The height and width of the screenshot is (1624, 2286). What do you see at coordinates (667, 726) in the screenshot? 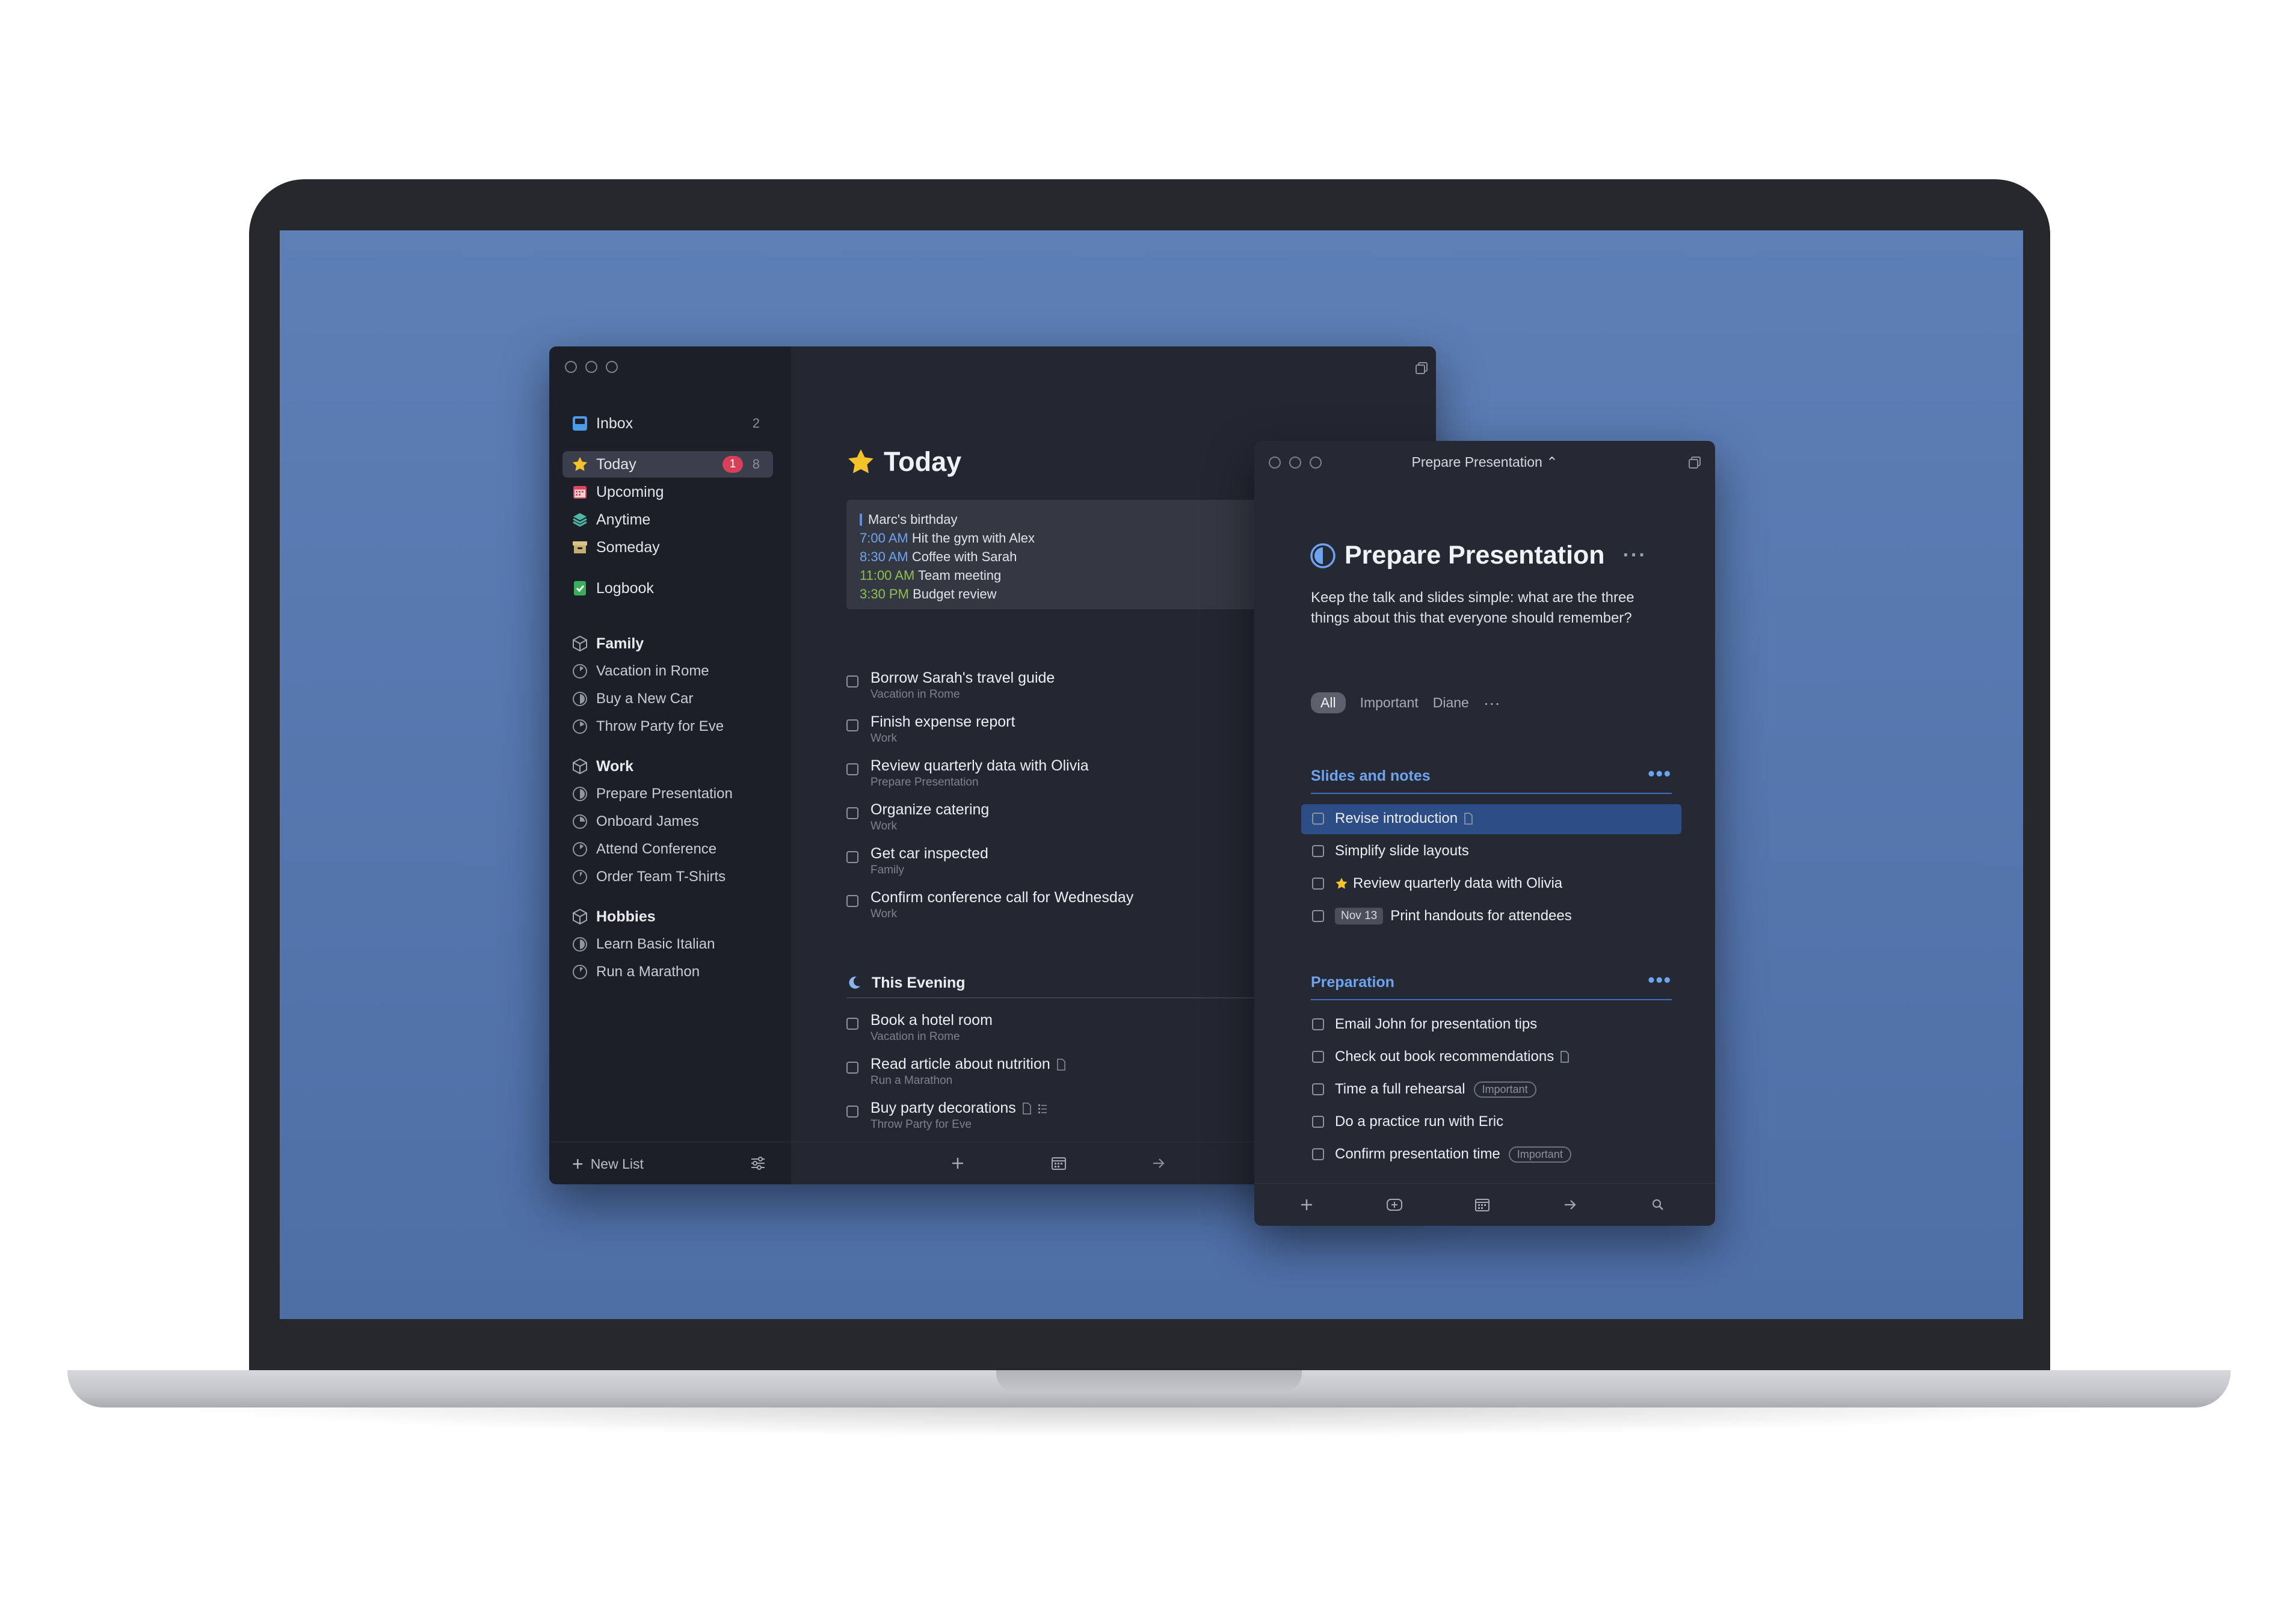
I see `sidebar-project: Throw Party for Eve` at bounding box center [667, 726].